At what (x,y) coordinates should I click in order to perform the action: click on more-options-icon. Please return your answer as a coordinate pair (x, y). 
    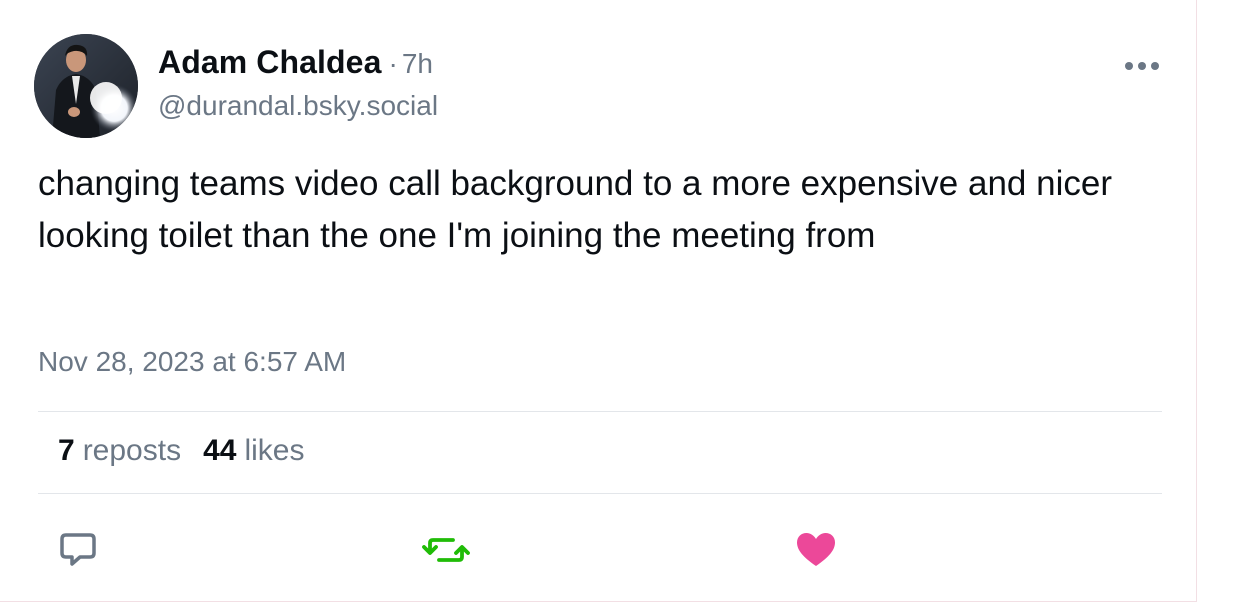
    Looking at the image, I should click on (1142, 66).